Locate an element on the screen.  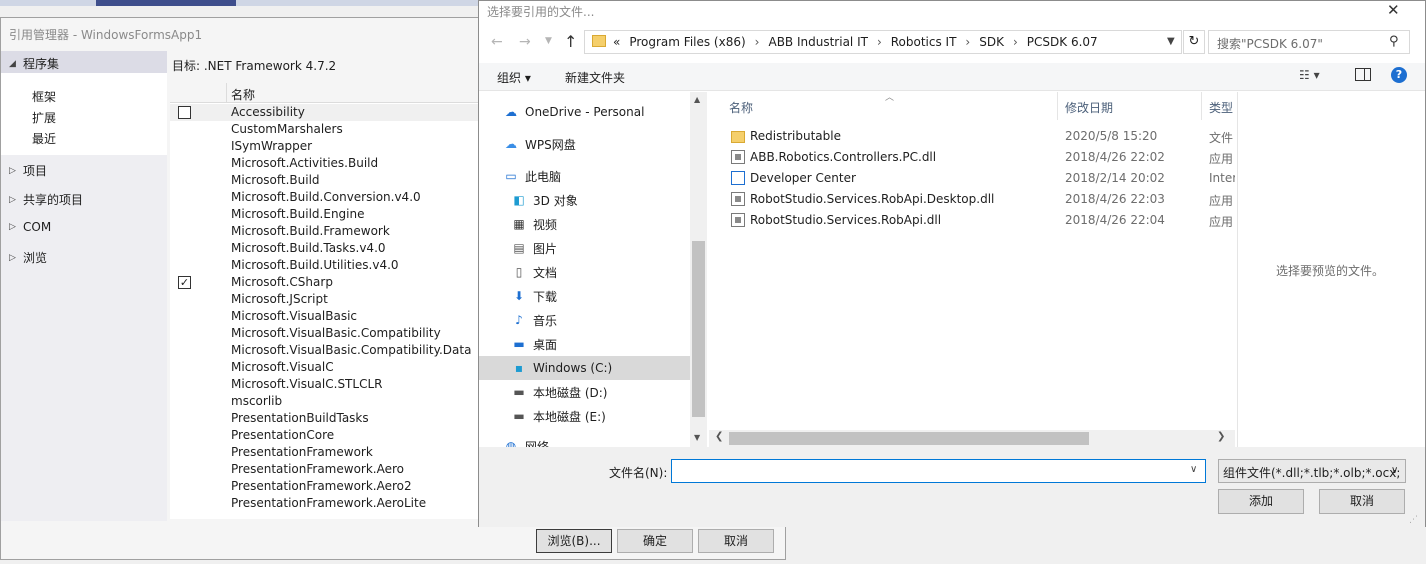
nav-projects: ▷ 项目 is located at coordinates (28, 170).